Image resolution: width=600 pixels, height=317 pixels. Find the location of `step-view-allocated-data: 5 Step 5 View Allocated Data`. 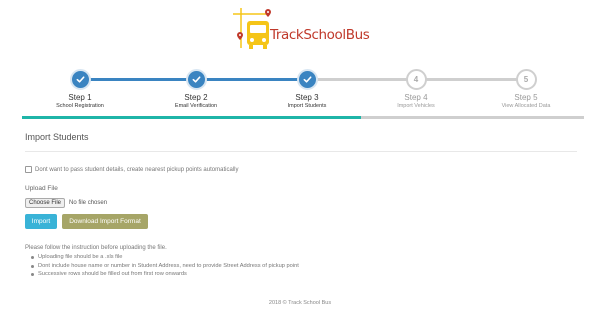

step-view-allocated-data: 5 Step 5 View Allocated Data is located at coordinates (526, 86).